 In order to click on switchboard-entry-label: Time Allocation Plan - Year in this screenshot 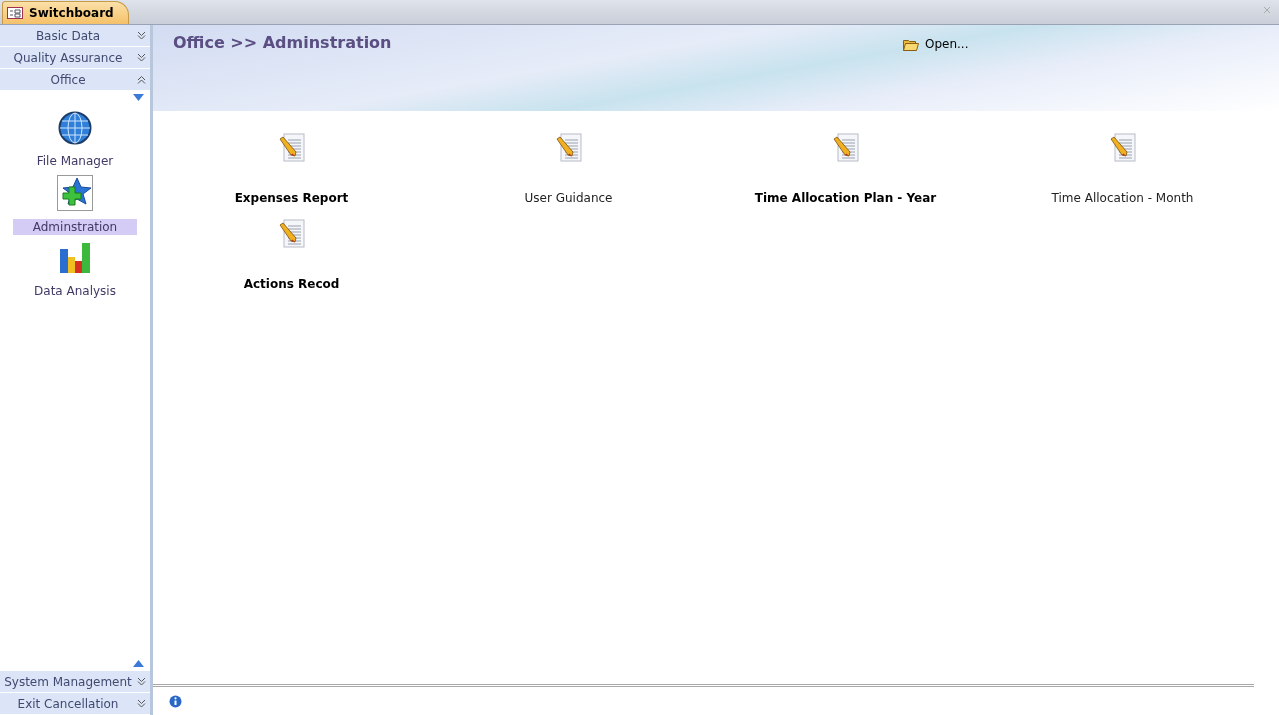, I will do `click(845, 198)`.